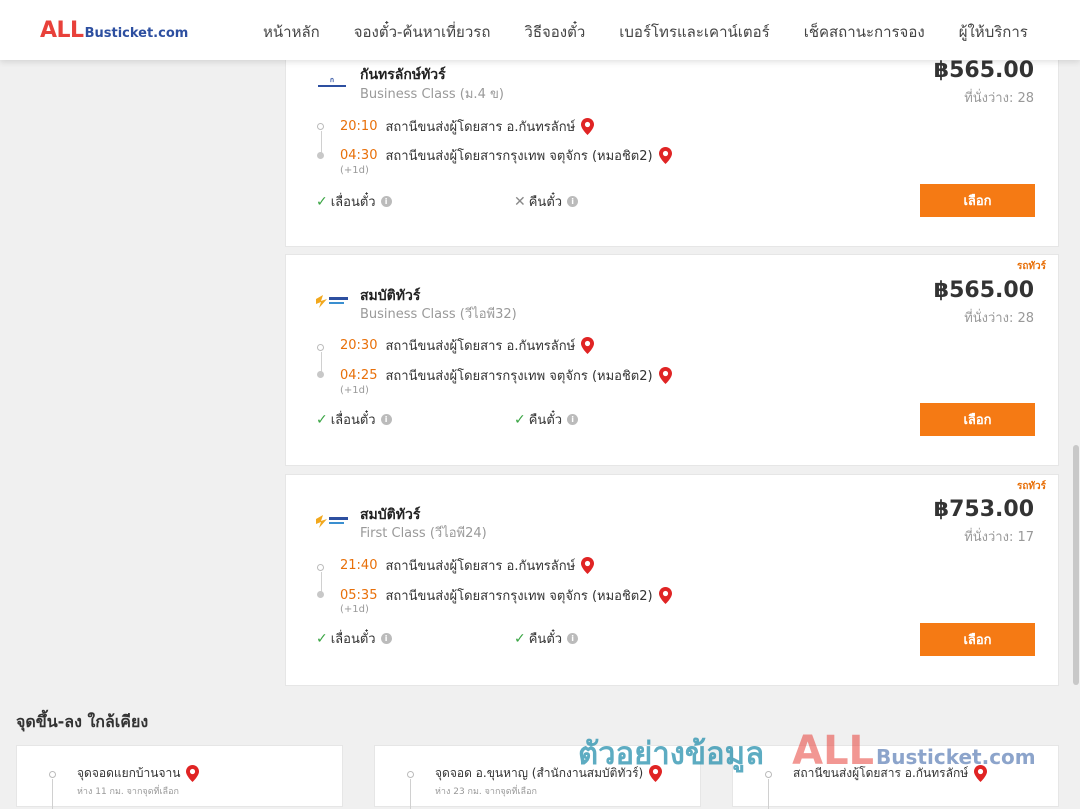 This screenshot has width=1080, height=809. What do you see at coordinates (1076, 430) in the screenshot?
I see `page-scrollbar` at bounding box center [1076, 430].